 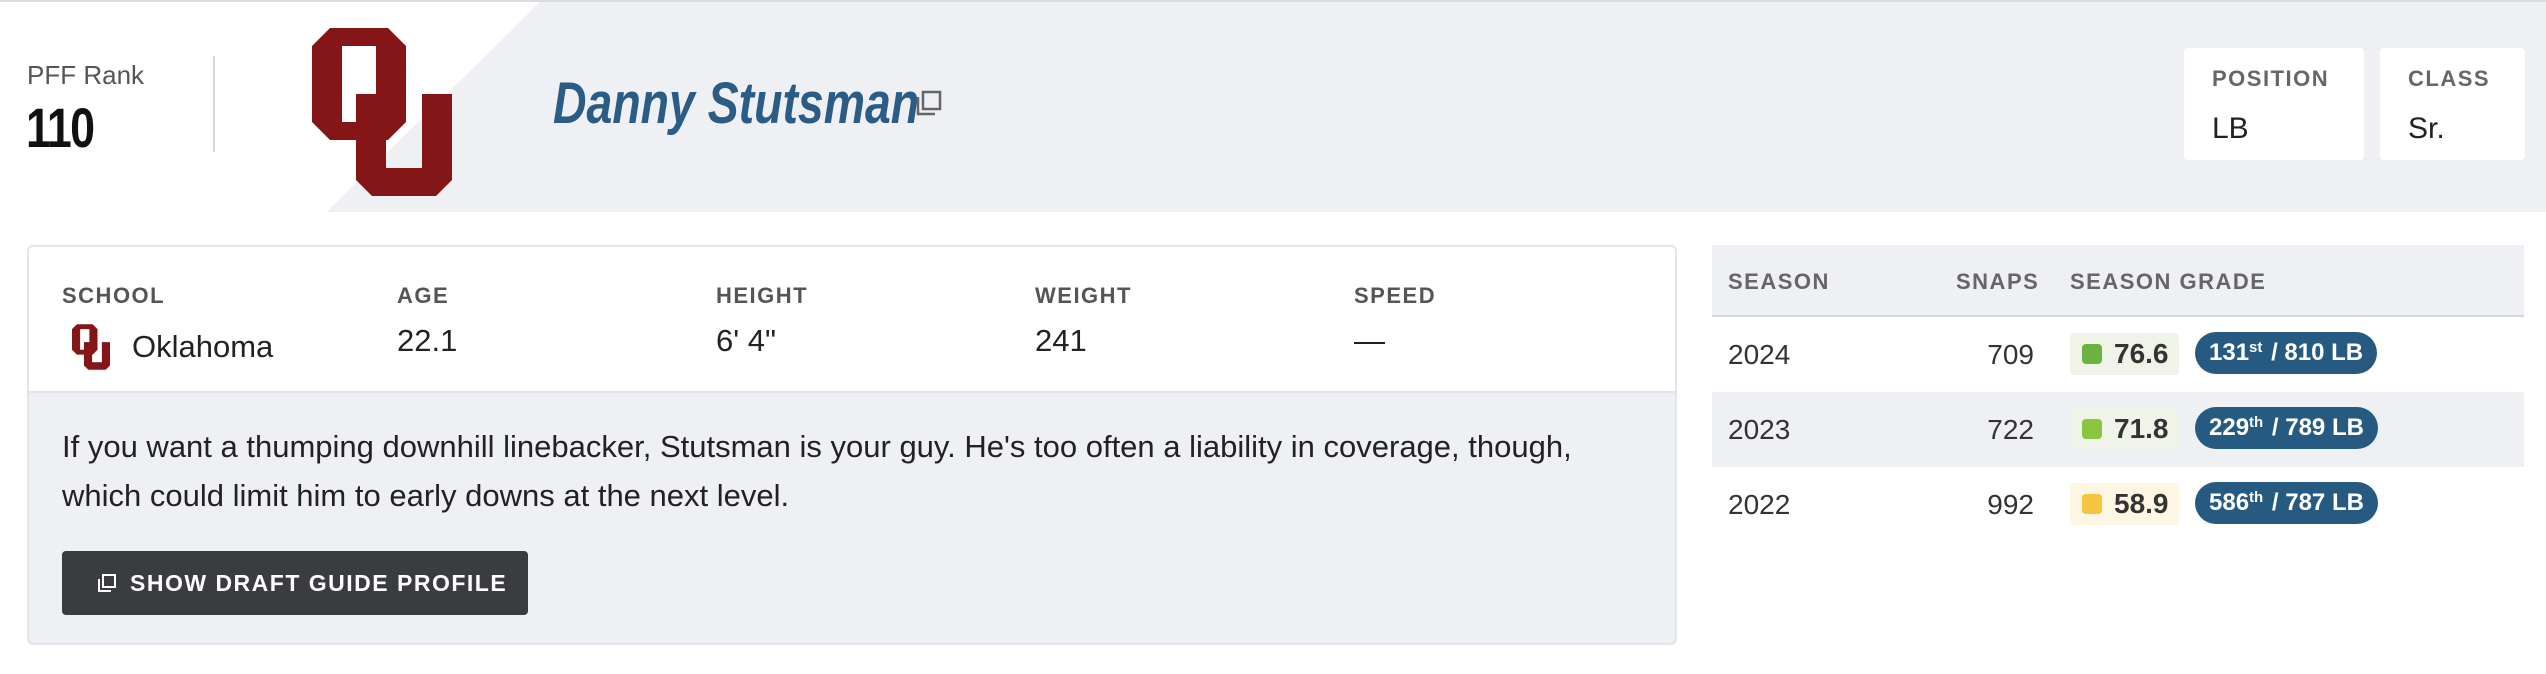 What do you see at coordinates (427, 340) in the screenshot?
I see `age-value: 22.1` at bounding box center [427, 340].